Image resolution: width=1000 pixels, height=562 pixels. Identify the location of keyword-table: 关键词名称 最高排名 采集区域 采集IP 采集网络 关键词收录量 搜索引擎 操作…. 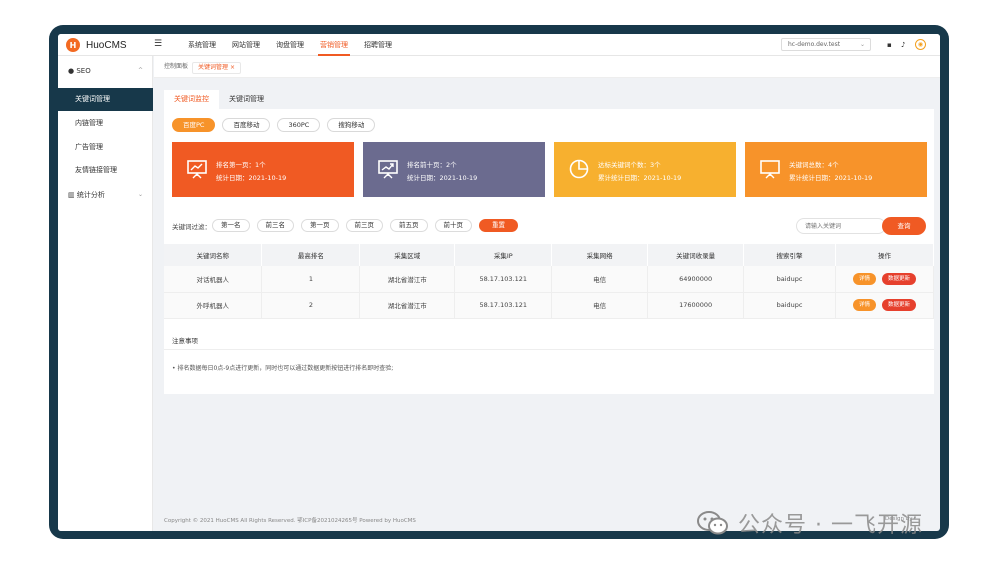
(549, 281).